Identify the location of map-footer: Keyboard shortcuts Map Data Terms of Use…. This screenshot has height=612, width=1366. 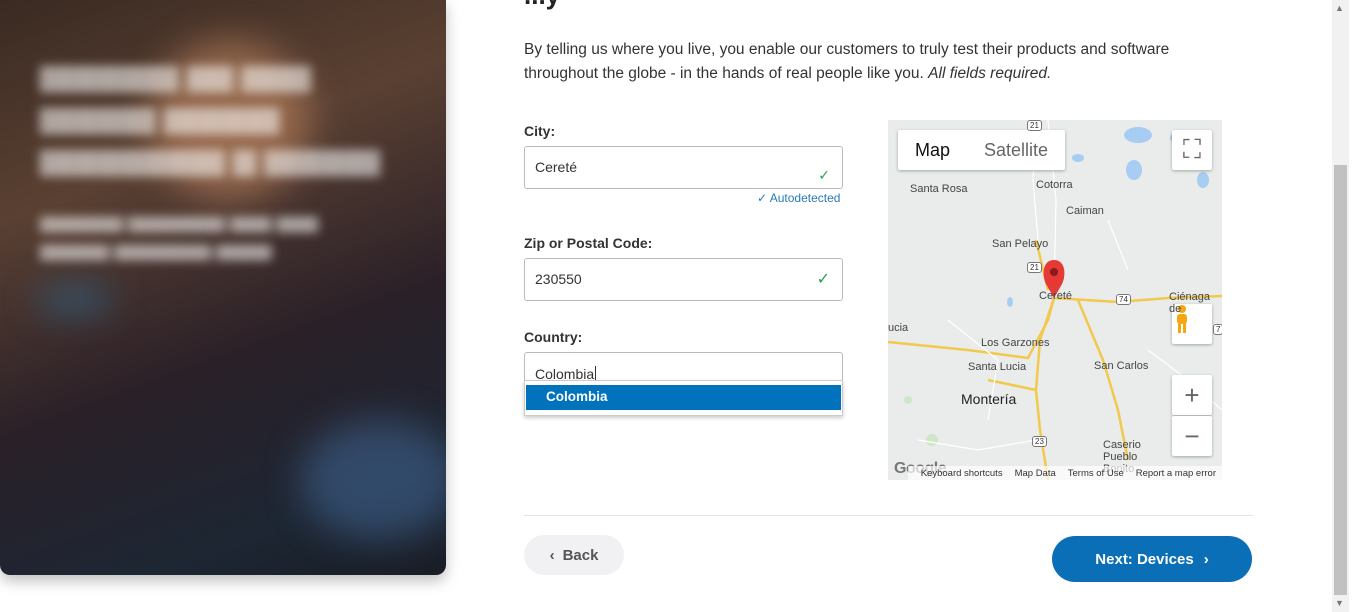
(1065, 473).